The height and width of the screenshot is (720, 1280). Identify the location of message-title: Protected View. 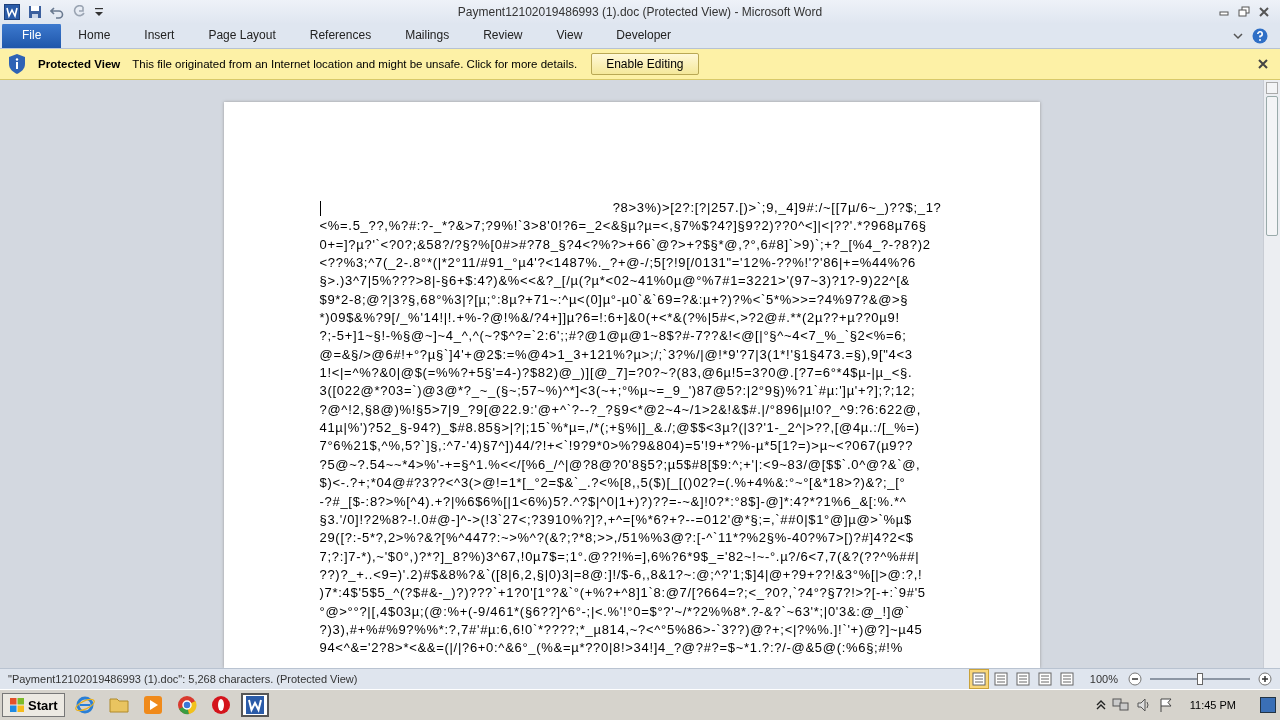
(79, 64).